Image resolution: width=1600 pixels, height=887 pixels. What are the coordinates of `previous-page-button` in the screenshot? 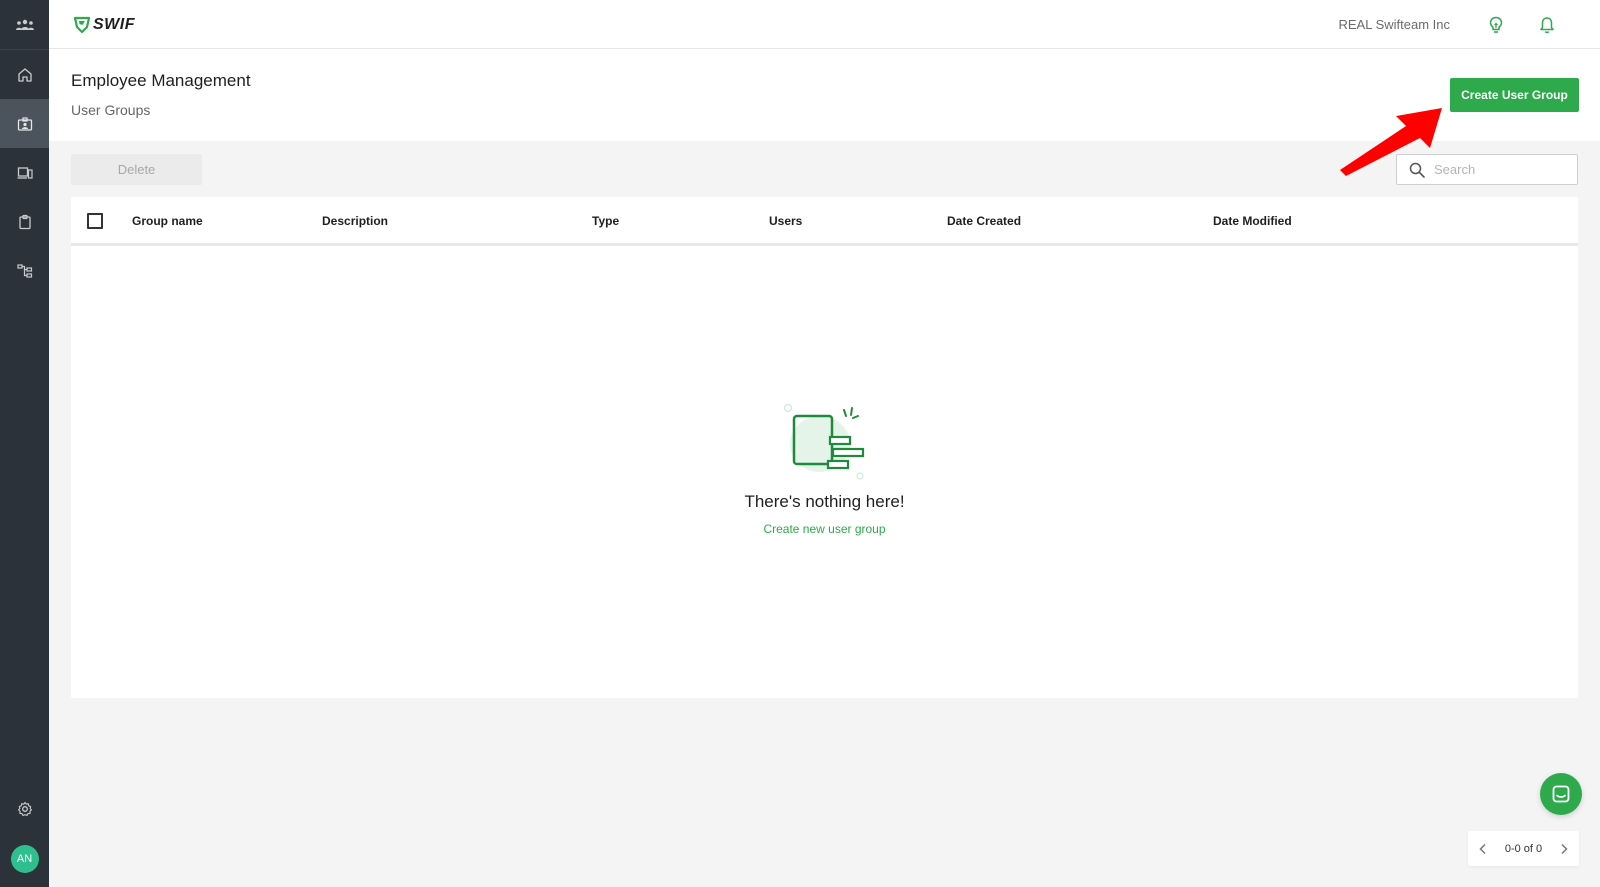 It's located at (1483, 849).